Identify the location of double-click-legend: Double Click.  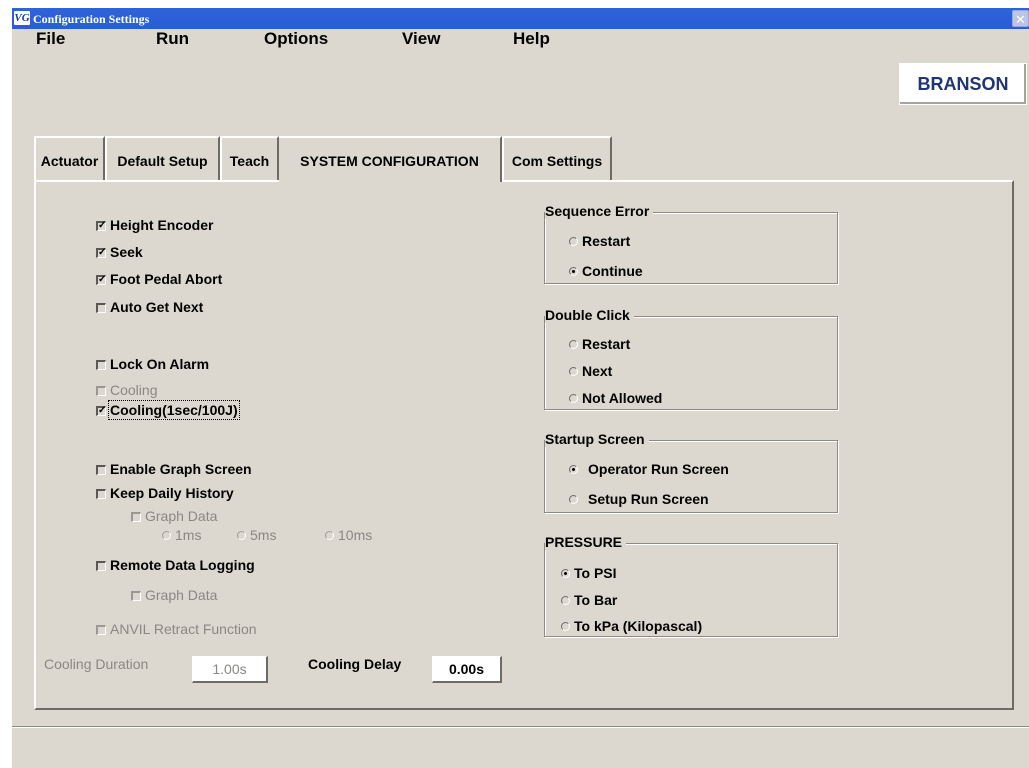
(589, 315).